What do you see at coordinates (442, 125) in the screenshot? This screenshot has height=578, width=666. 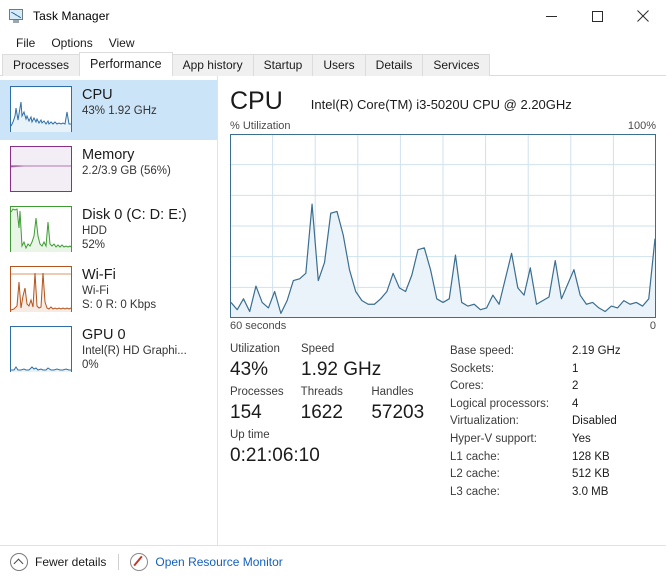 I see `graph-top-labels: % Utilization 100%` at bounding box center [442, 125].